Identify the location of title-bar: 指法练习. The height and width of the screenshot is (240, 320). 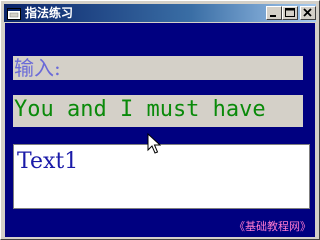
(160, 13).